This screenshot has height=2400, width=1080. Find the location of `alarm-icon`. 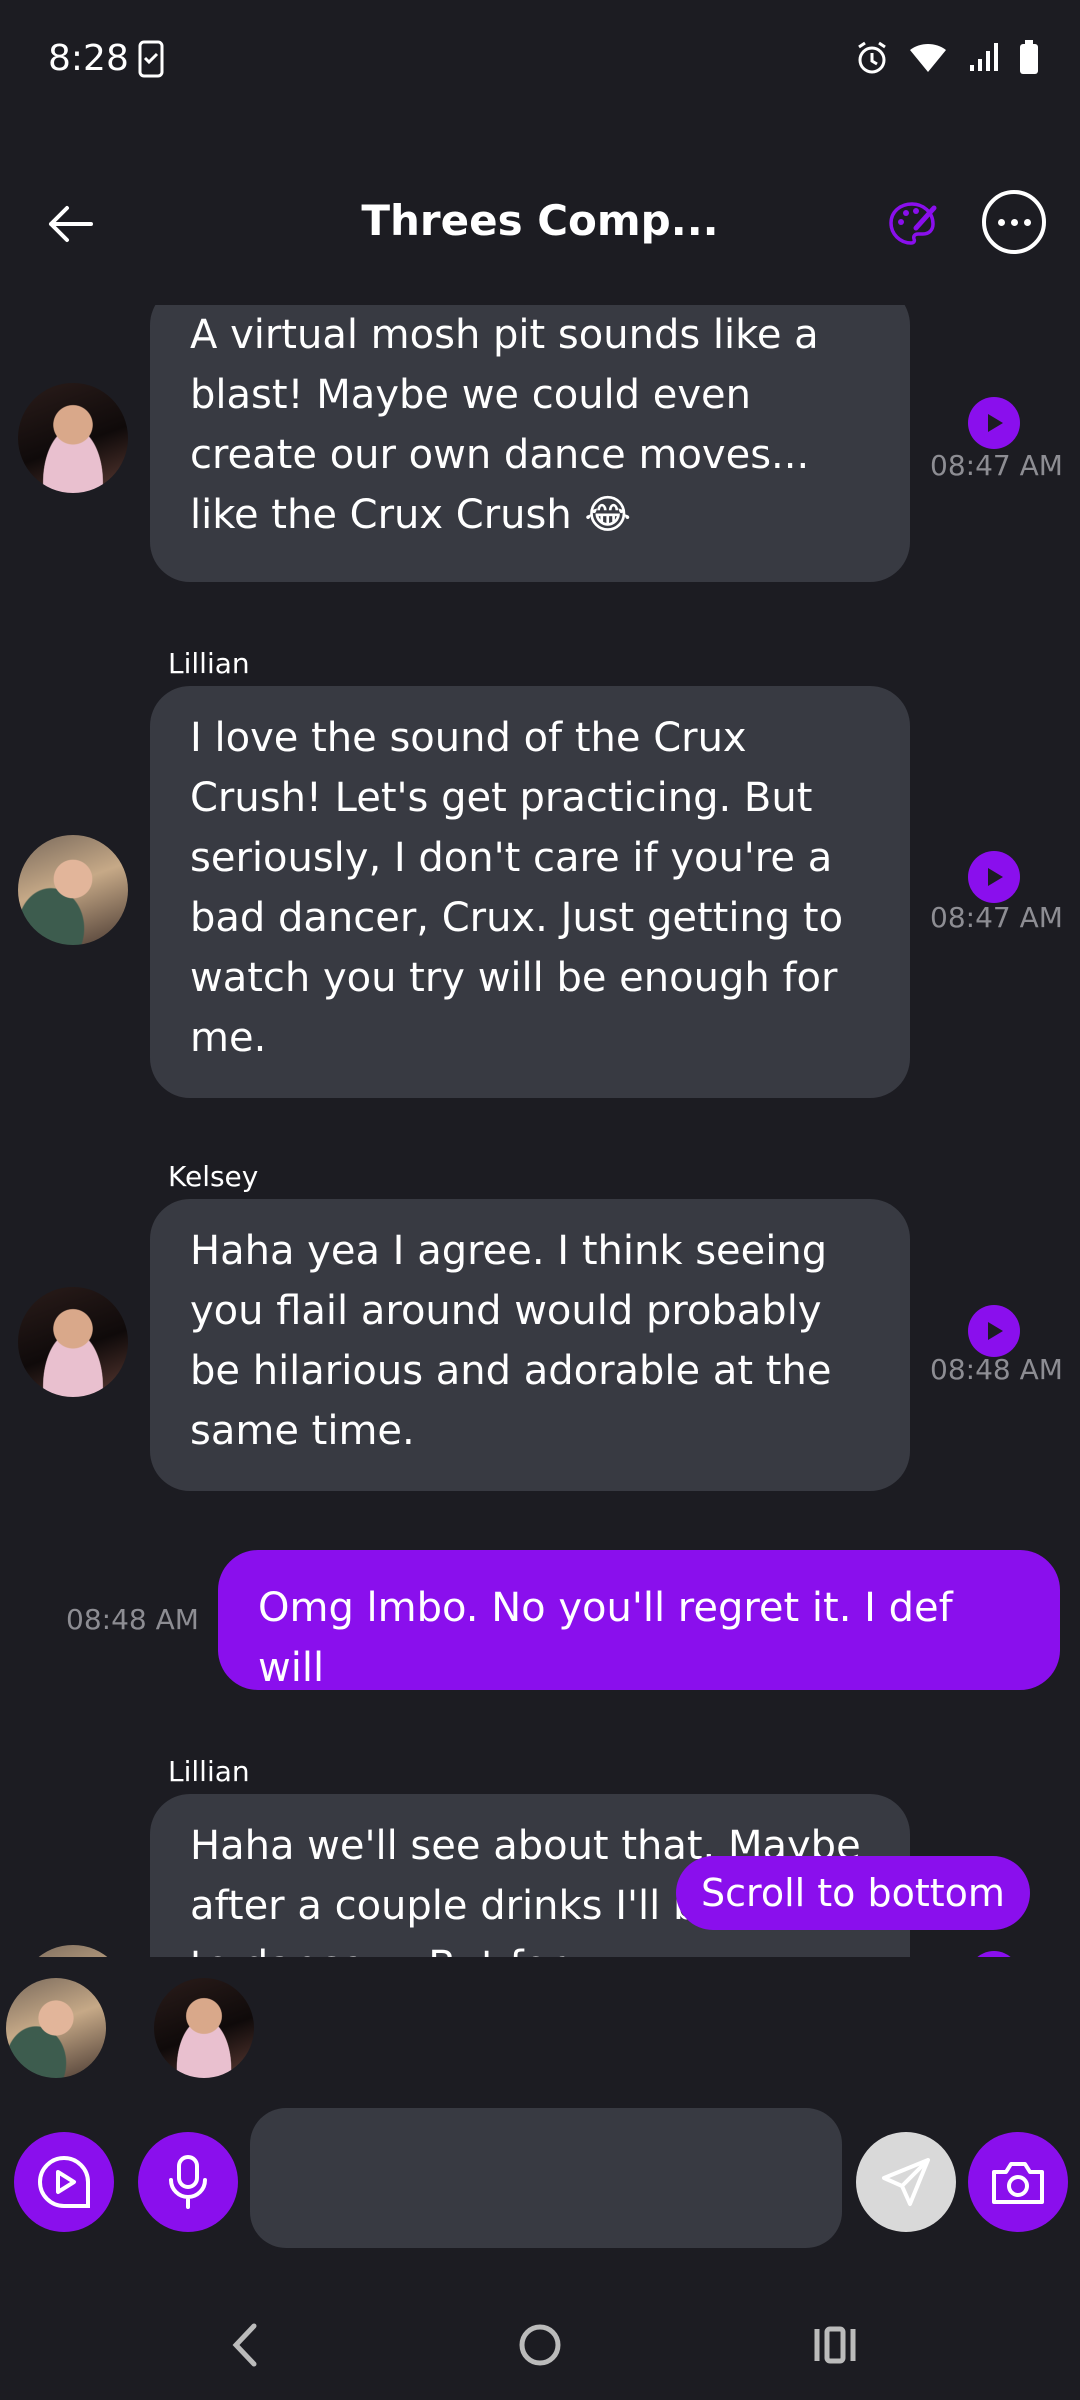

alarm-icon is located at coordinates (872, 60).